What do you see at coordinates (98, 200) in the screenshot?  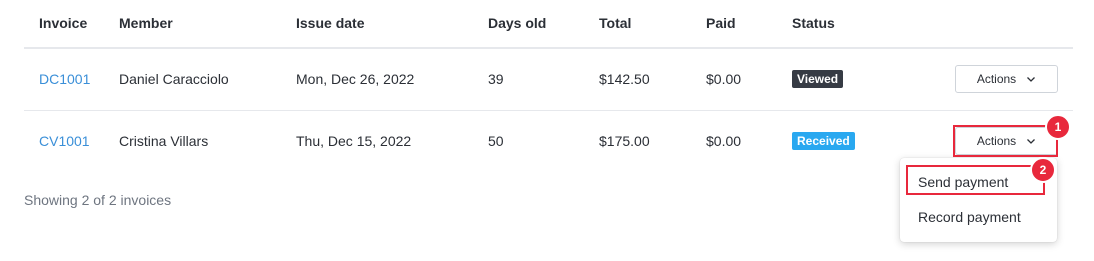 I see `pagination-summary: Showing 2 of 2 invoices` at bounding box center [98, 200].